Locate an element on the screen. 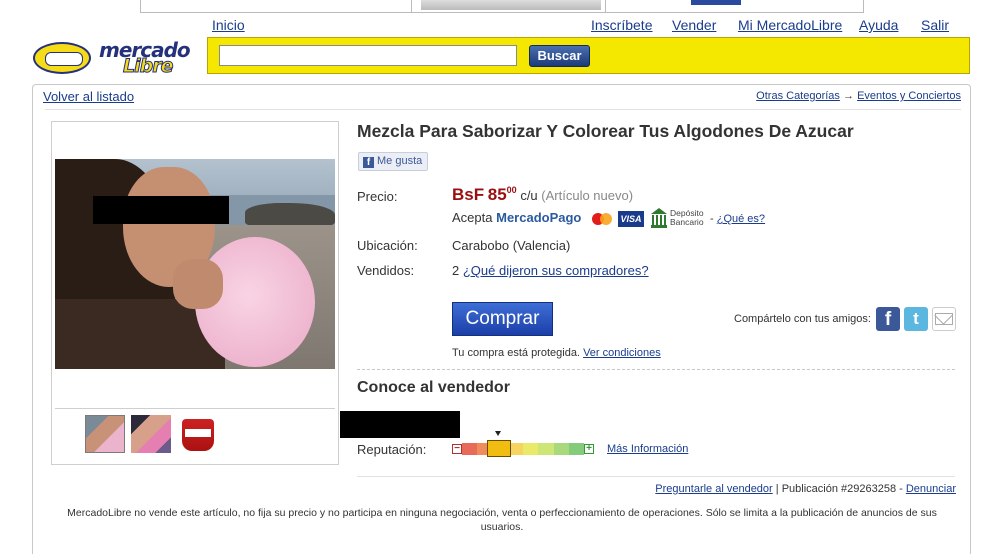 The image size is (983, 554). nav-link-salir: Salir is located at coordinates (935, 25).